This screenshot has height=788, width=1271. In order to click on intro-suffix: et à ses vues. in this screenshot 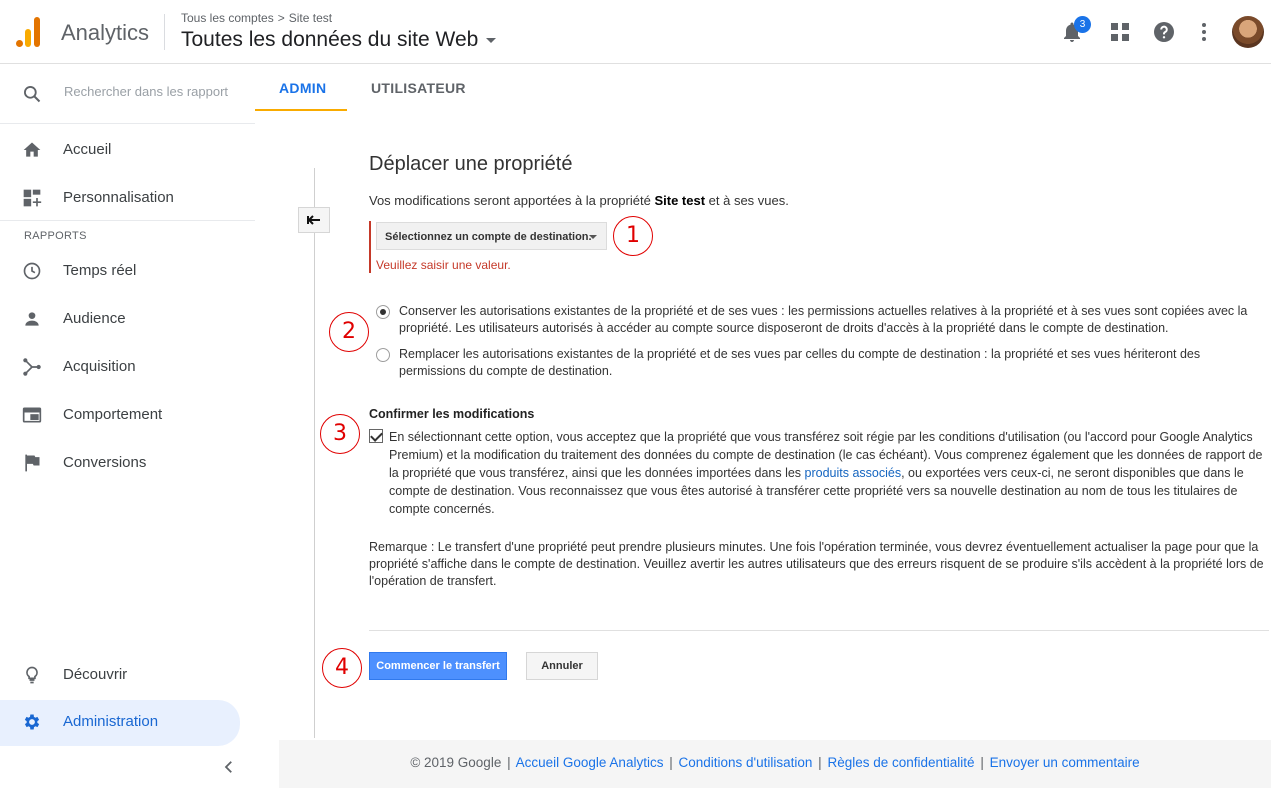, I will do `click(747, 200)`.